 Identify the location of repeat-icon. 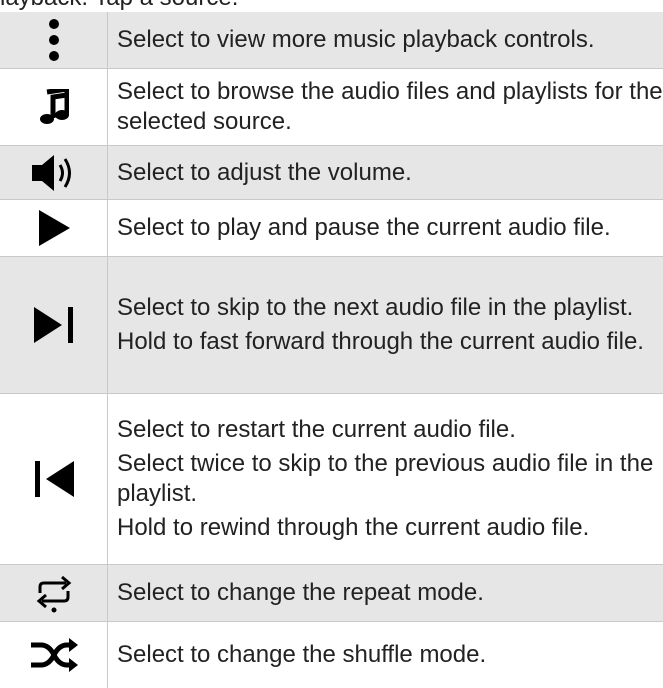
(53, 594).